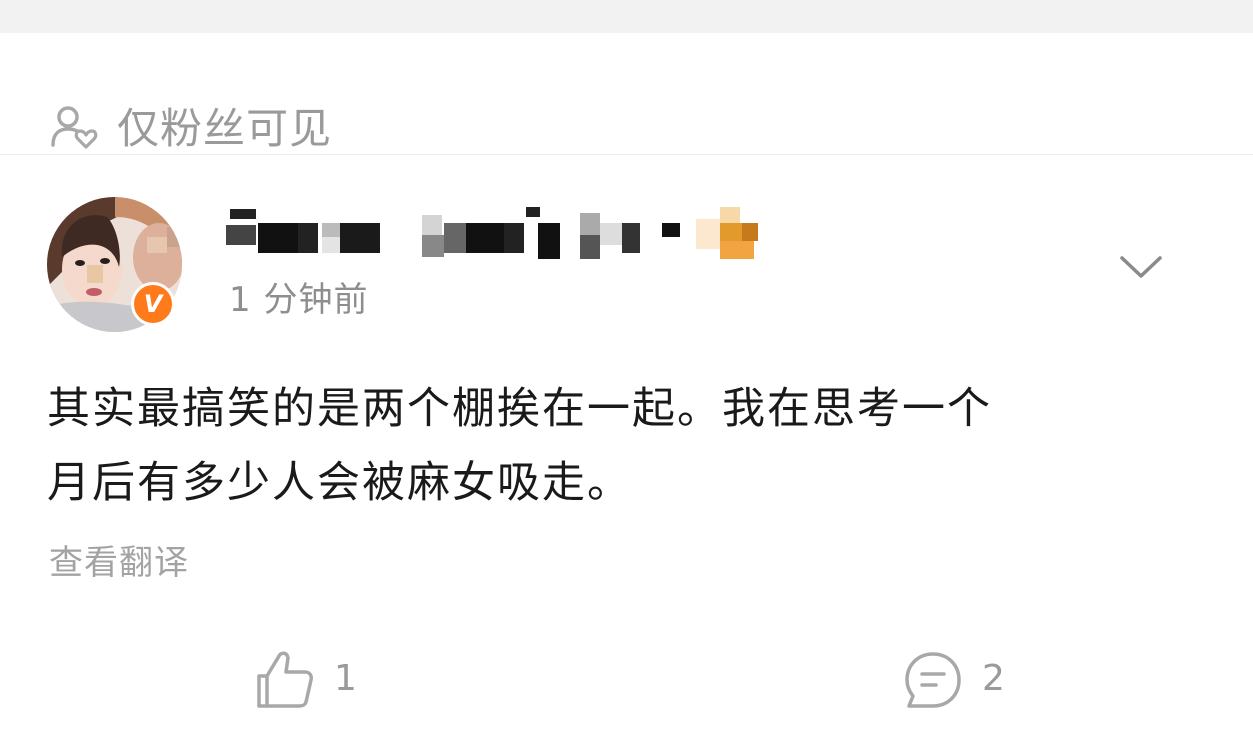 The width and height of the screenshot is (1253, 750). Describe the element at coordinates (519, 409) in the screenshot. I see `post-content-line-1: 其实最搞笑的是两个棚挨在一起。我在思考一个` at that location.